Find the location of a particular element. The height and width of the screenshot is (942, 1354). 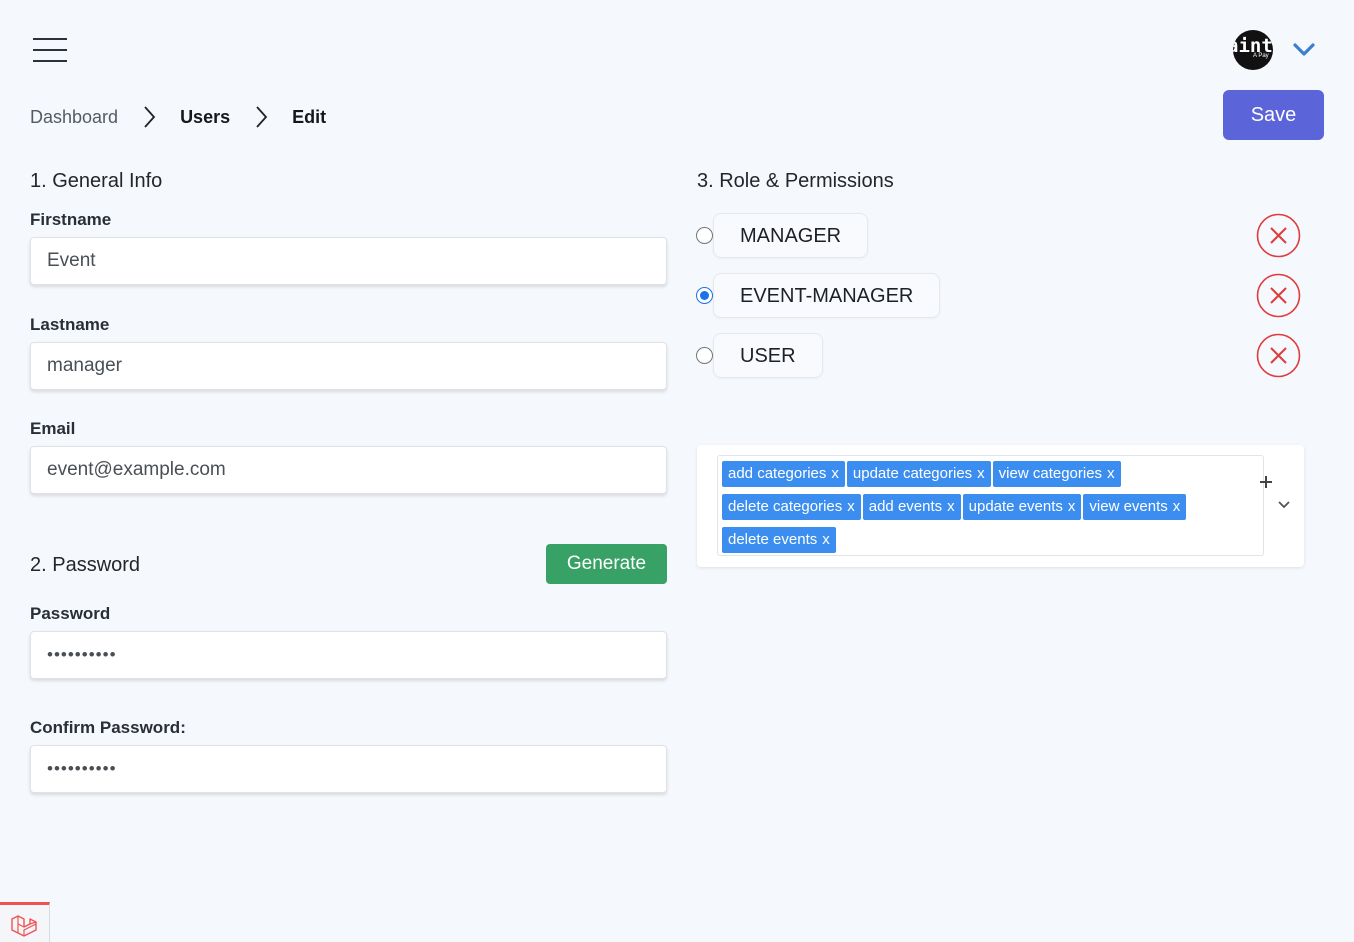

hamburger-menu-icon is located at coordinates (50, 50).